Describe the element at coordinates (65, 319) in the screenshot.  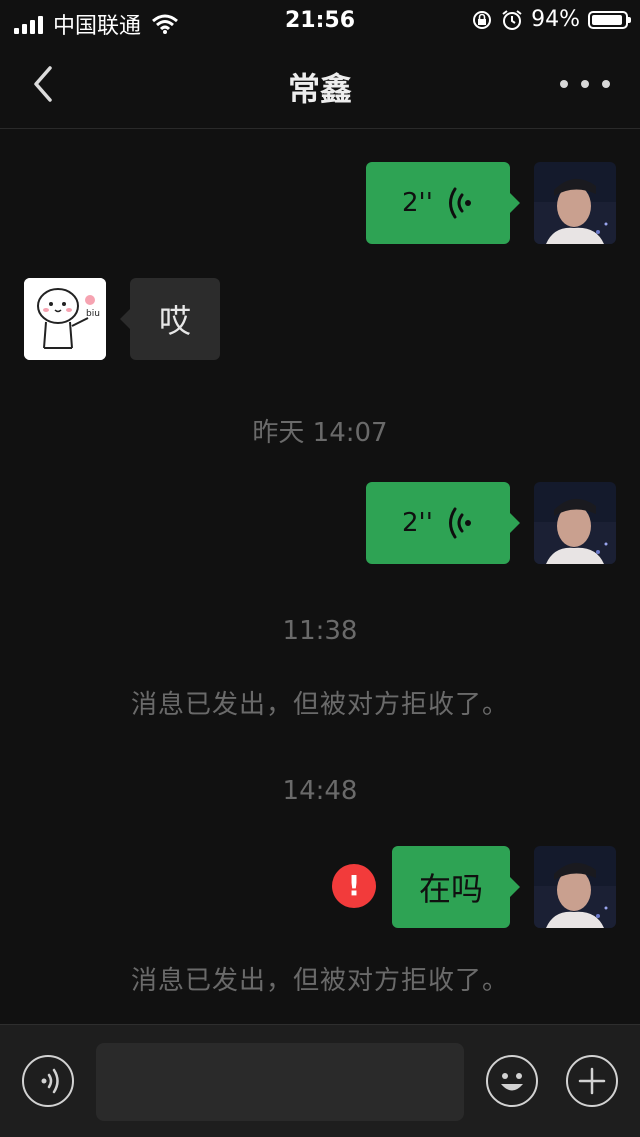
I see `contact-avatar: biu` at that location.